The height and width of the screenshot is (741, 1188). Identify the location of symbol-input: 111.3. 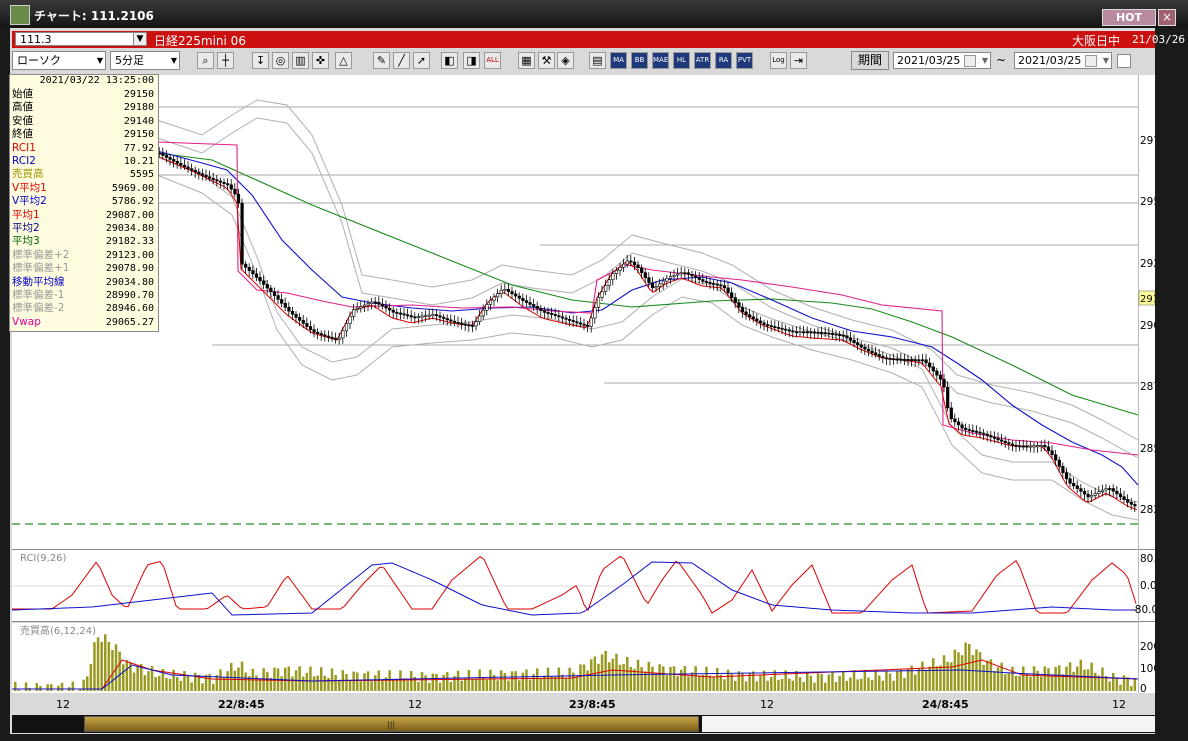
(75, 39).